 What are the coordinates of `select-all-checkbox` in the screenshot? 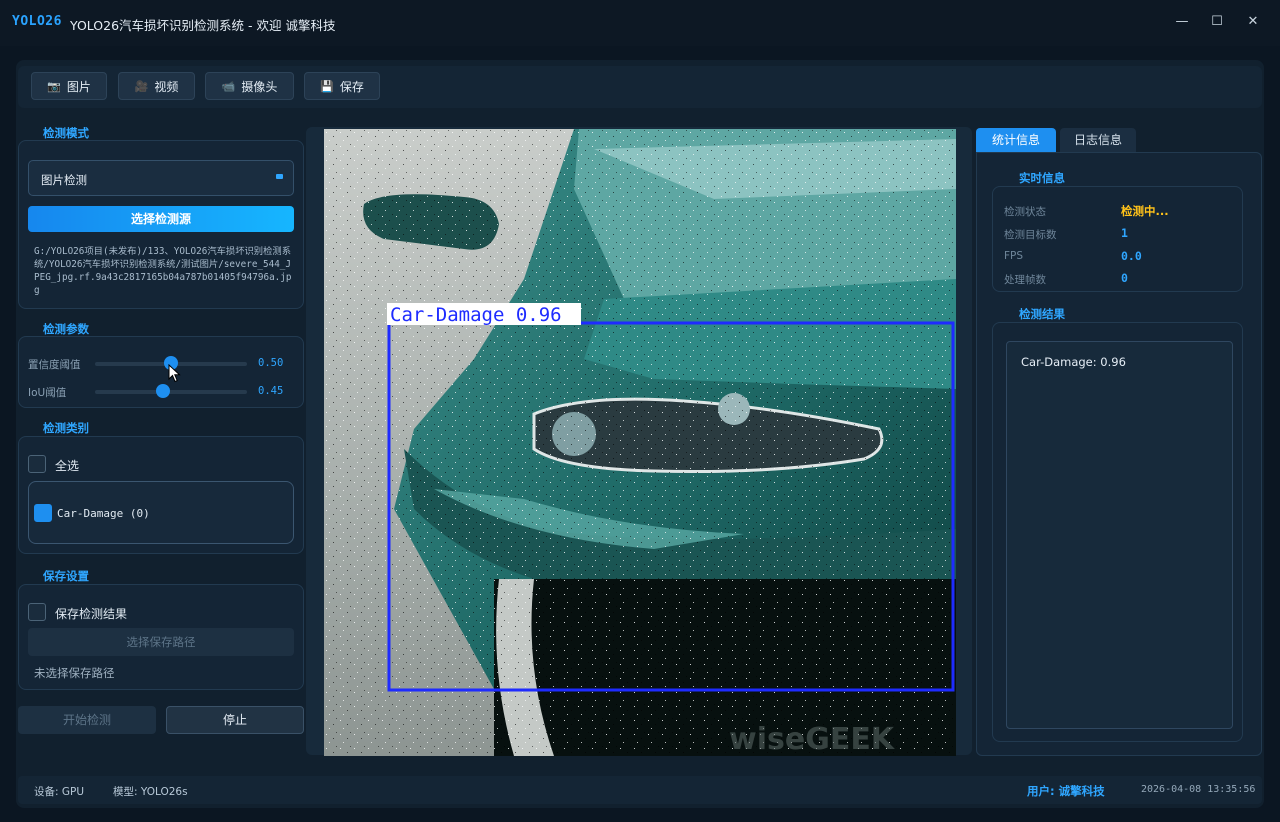 It's located at (37, 464).